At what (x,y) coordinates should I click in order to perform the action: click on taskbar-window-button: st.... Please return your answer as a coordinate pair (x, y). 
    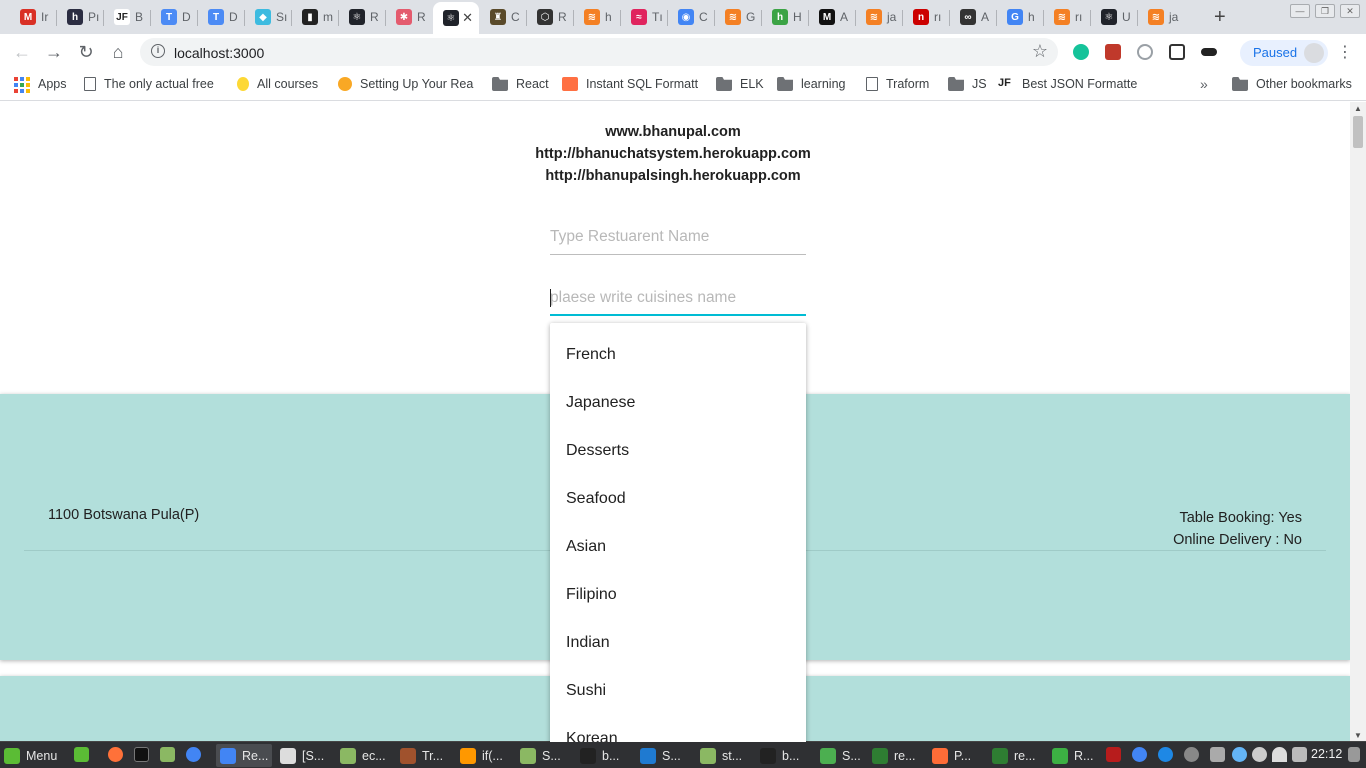
    Looking at the image, I should click on (724, 755).